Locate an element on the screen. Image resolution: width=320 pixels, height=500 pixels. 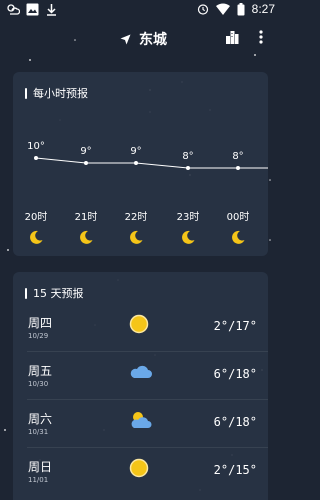
navigation-arrow-icon is located at coordinates (125, 39).